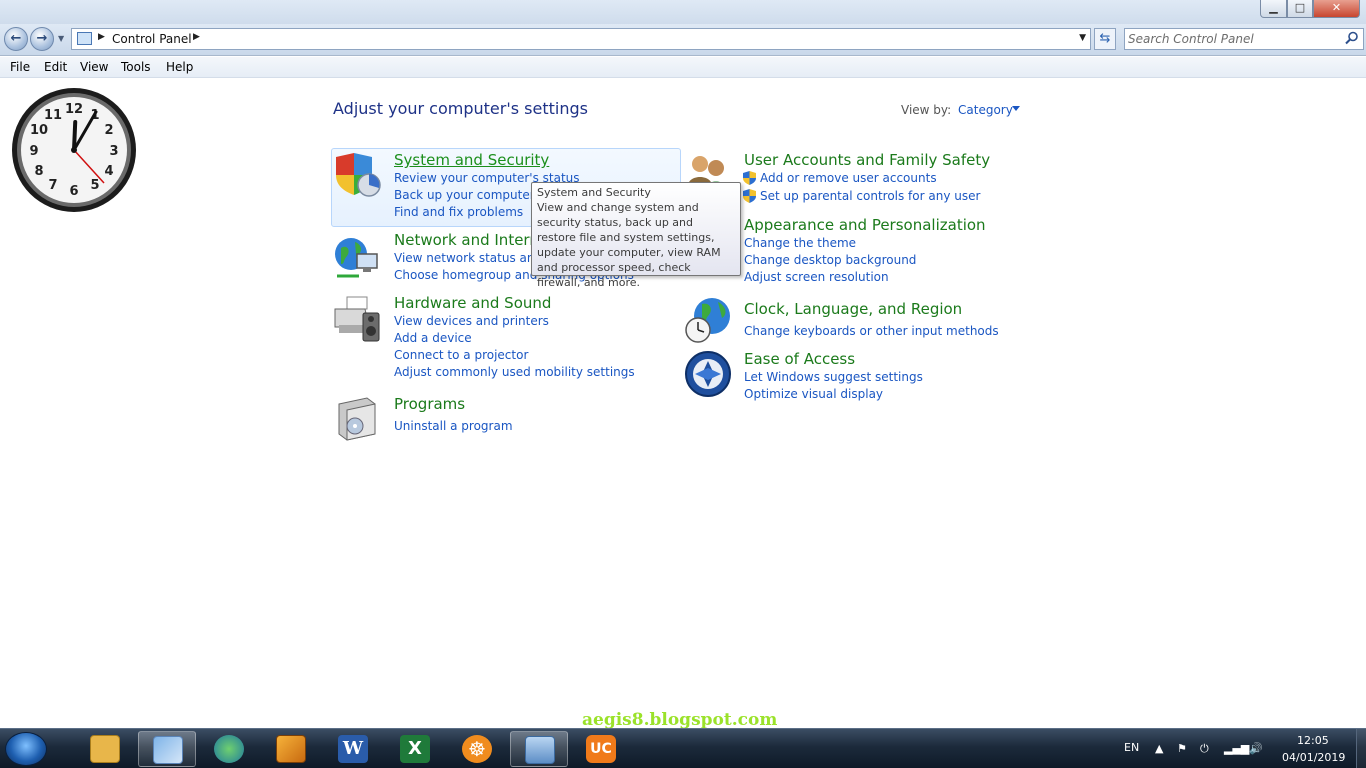 The width and height of the screenshot is (1366, 768). Describe the element at coordinates (985, 110) in the screenshot. I see `view-by-dropdown: Category` at that location.